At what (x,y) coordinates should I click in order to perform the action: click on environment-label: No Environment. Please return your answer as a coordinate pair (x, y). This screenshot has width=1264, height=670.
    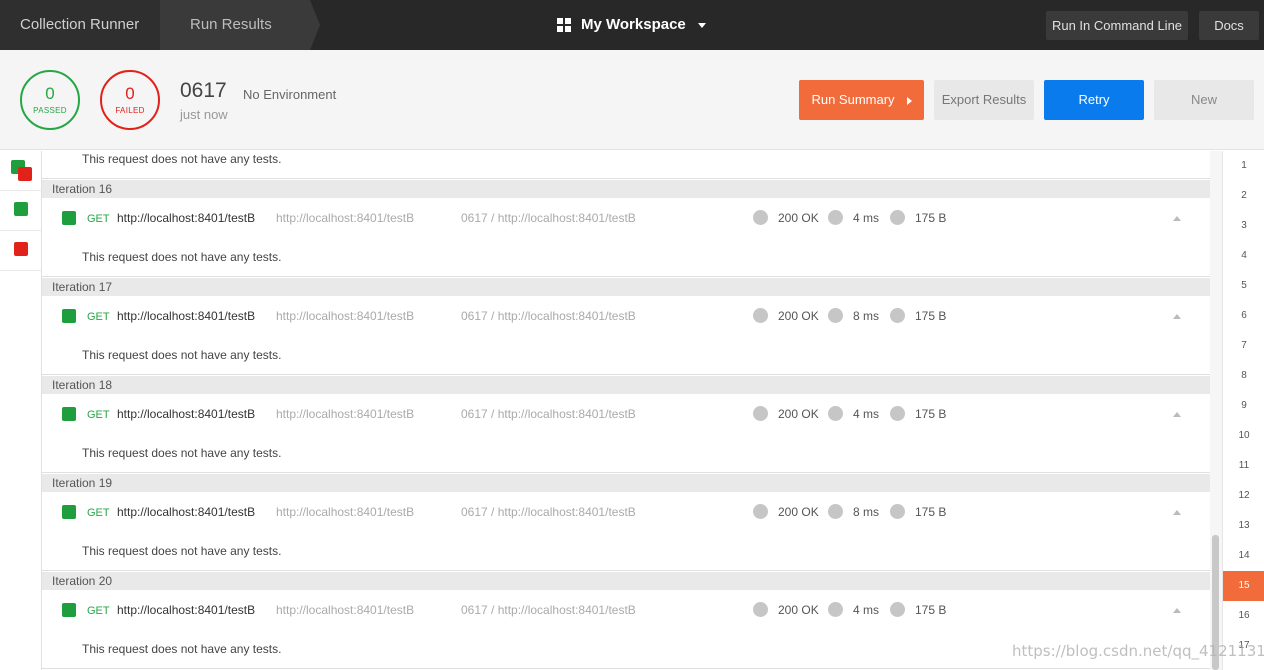
    Looking at the image, I should click on (290, 94).